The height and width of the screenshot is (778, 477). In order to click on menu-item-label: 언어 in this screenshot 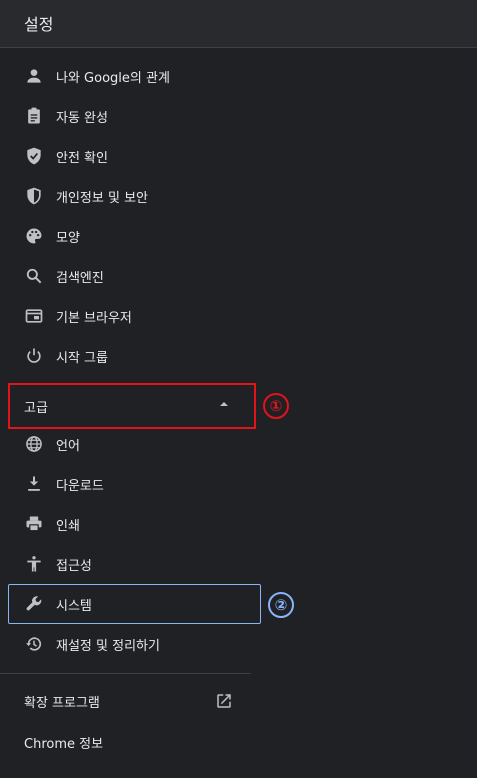, I will do `click(68, 446)`.